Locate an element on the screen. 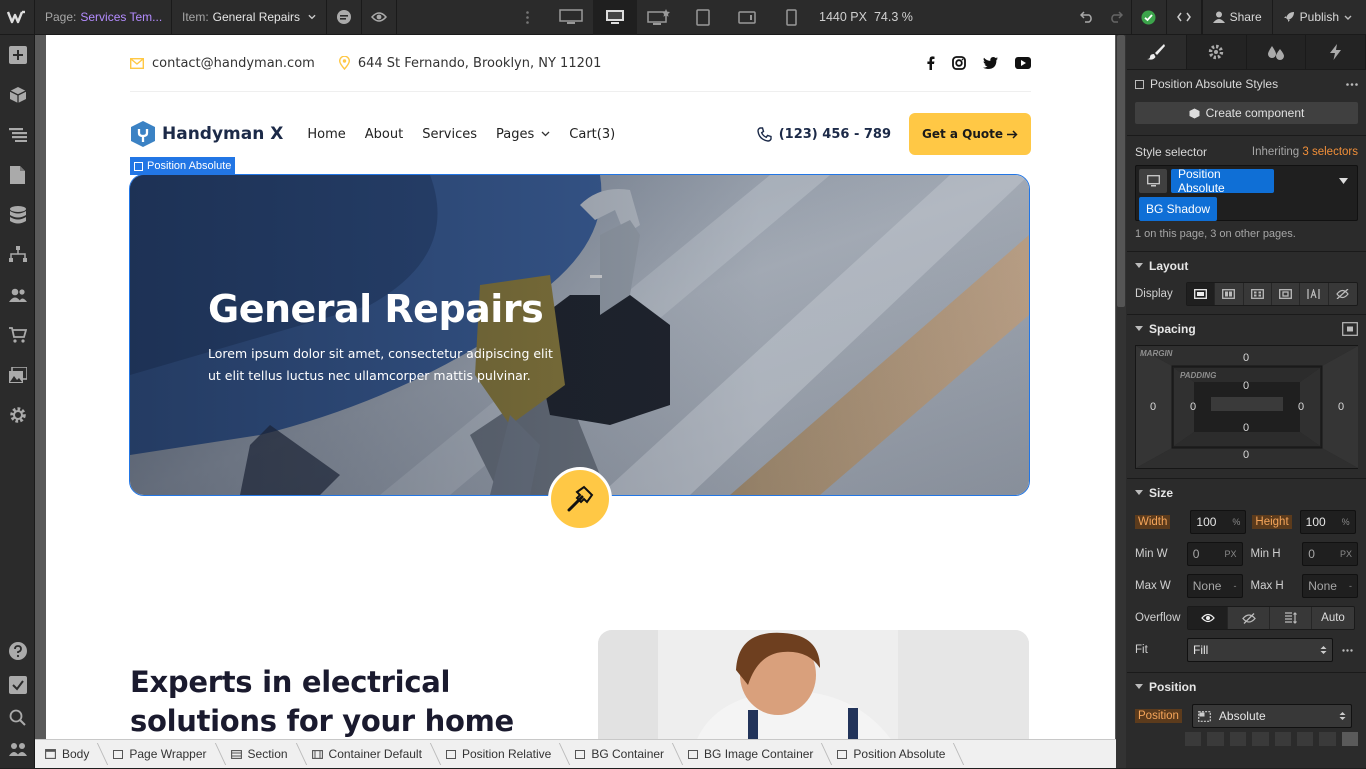  settings-gear-icon is located at coordinates (17, 415).